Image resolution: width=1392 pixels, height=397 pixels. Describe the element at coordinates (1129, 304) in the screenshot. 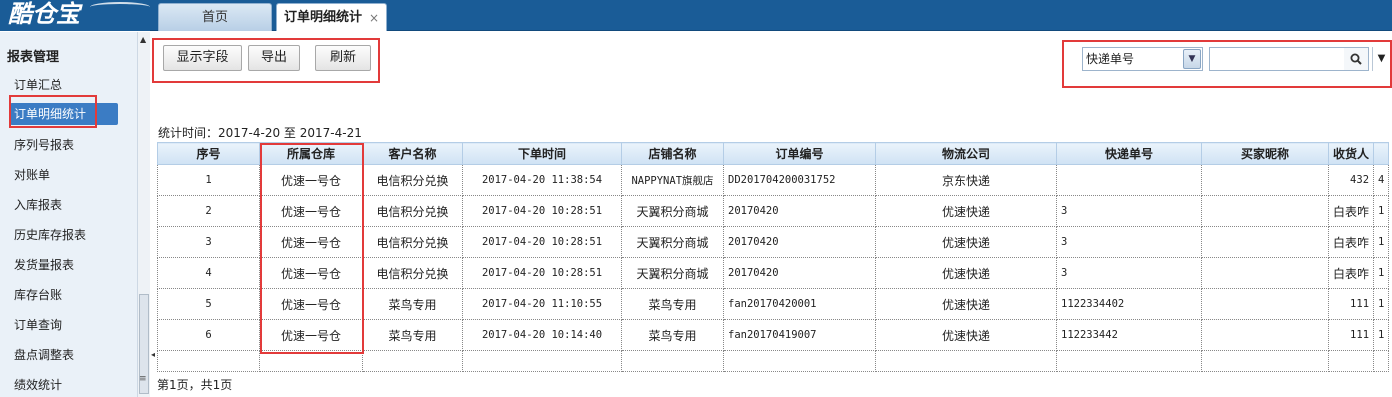

I see `cell-tracking-no: 1122334402` at that location.